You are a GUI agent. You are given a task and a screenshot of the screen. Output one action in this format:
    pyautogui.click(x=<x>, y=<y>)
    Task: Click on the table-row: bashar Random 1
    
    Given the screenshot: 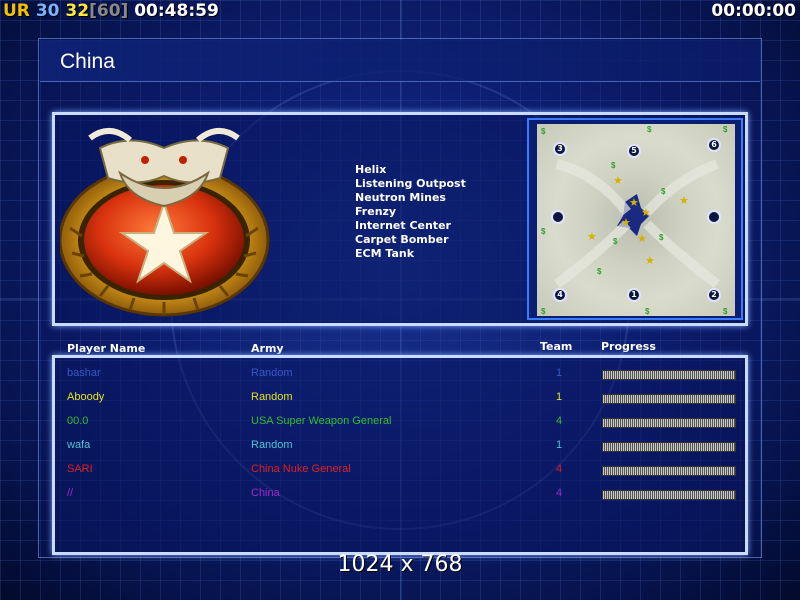 What is the action you would take?
    pyautogui.click(x=400, y=375)
    